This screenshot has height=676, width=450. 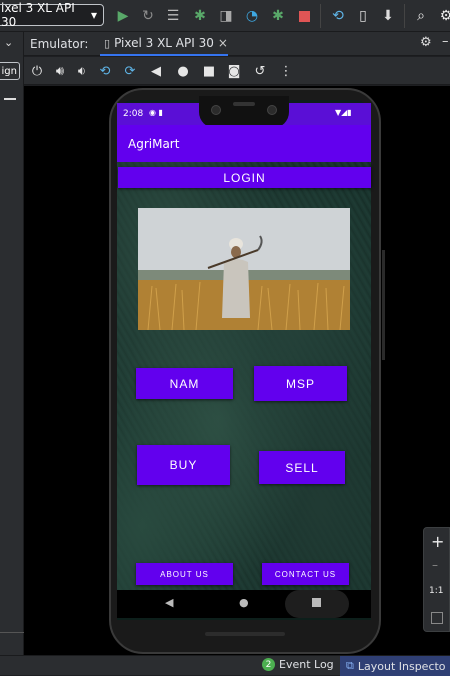 I want to click on contact-us-button-label: CONTACT US, so click(x=305, y=574).